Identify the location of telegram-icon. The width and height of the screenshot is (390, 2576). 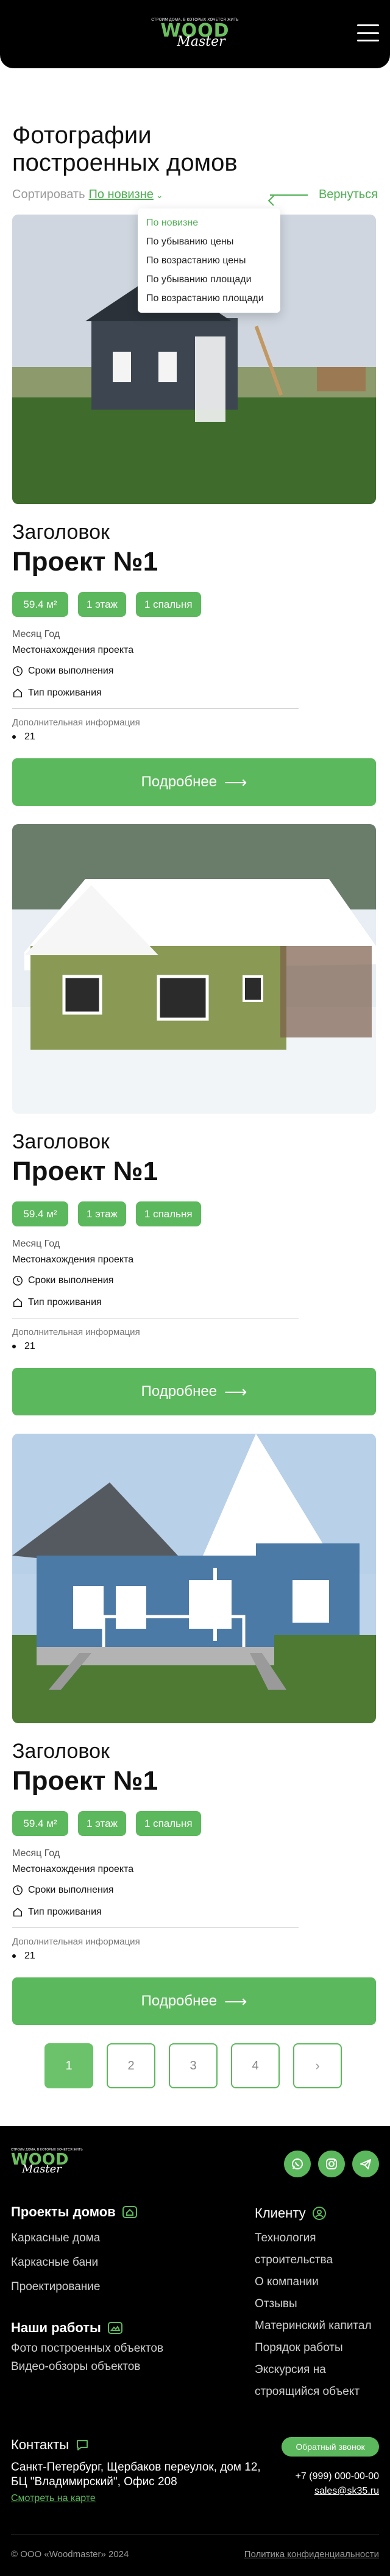
(365, 2164).